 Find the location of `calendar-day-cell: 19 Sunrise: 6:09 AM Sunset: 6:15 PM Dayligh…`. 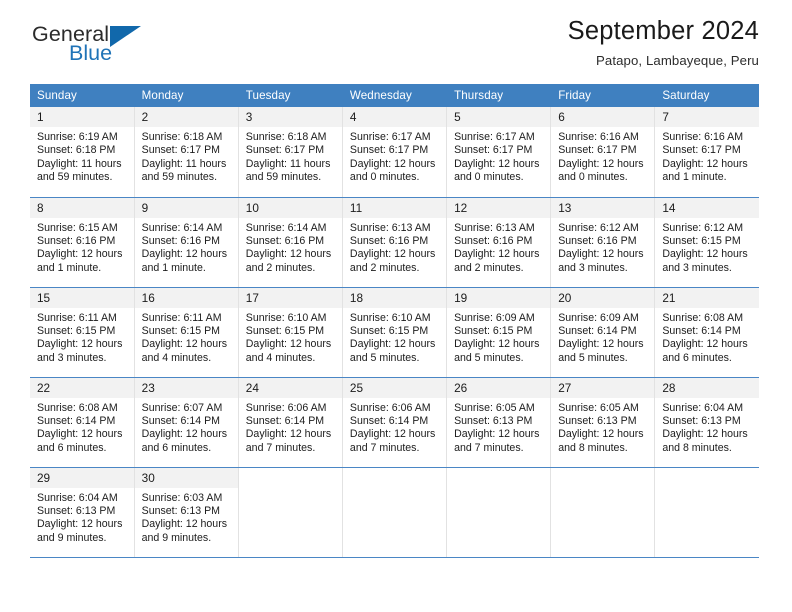

calendar-day-cell: 19 Sunrise: 6:09 AM Sunset: 6:15 PM Dayligh… is located at coordinates (499, 332).